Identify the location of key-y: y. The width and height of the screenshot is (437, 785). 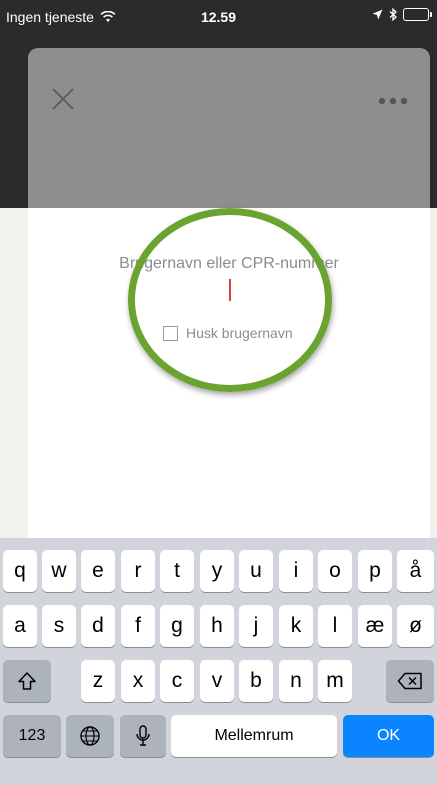
(217, 571).